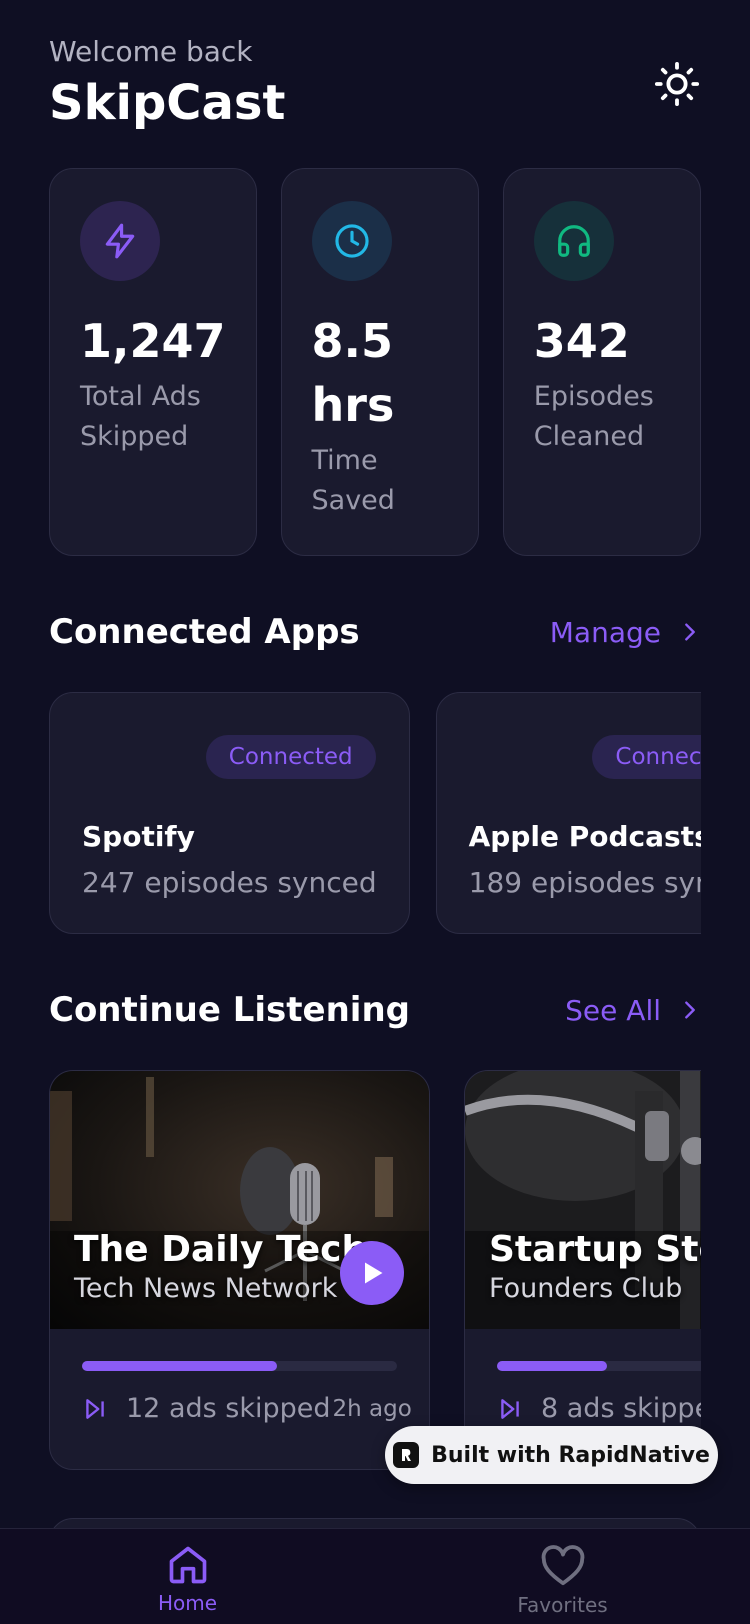 Image resolution: width=750 pixels, height=1624 pixels. What do you see at coordinates (562, 1605) in the screenshot?
I see `nav-label: Favorites` at bounding box center [562, 1605].